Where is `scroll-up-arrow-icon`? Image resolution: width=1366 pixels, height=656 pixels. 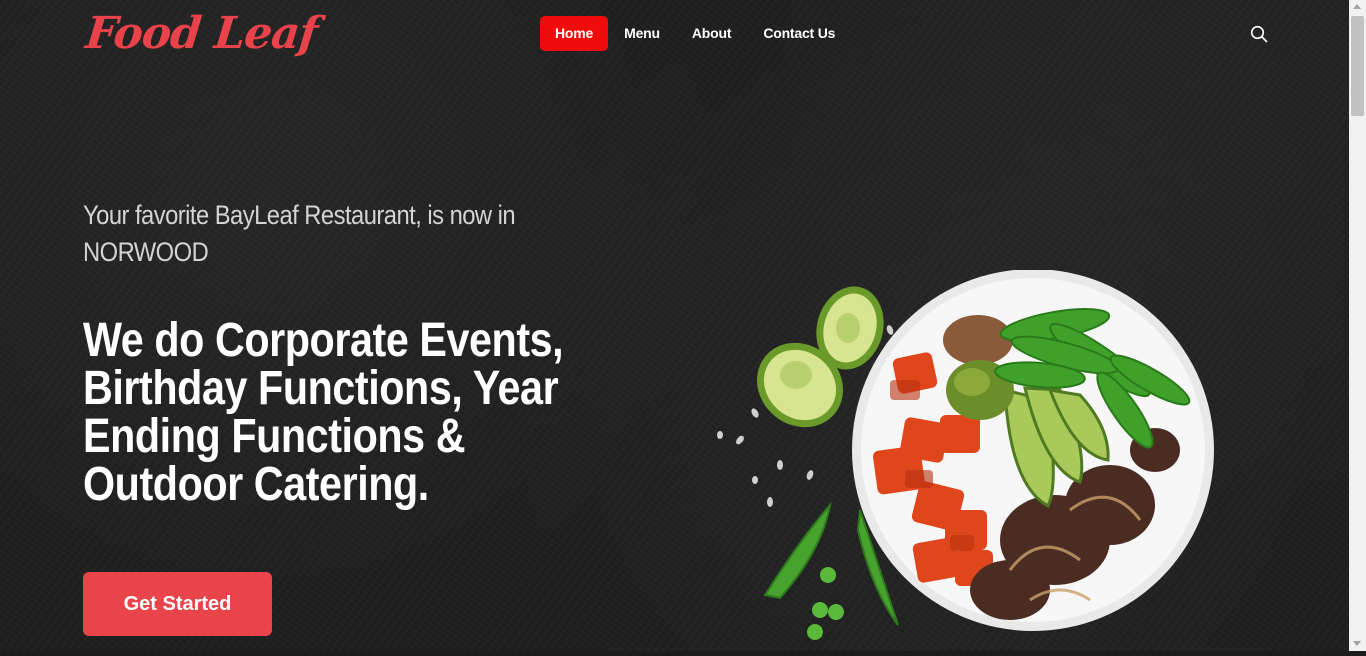
scroll-up-arrow-icon is located at coordinates (1357, 6).